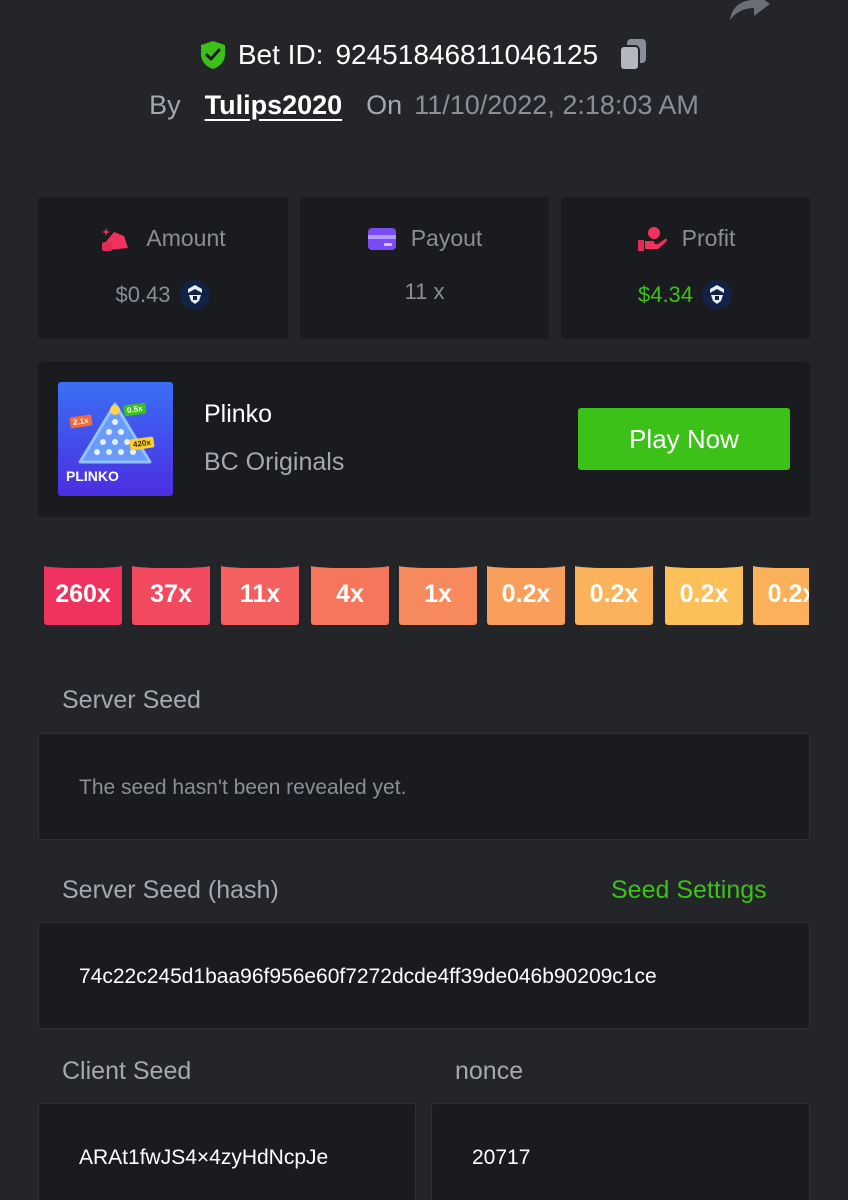 The width and height of the screenshot is (848, 1200). What do you see at coordinates (684, 439) in the screenshot?
I see `play-now-button: Play Now` at bounding box center [684, 439].